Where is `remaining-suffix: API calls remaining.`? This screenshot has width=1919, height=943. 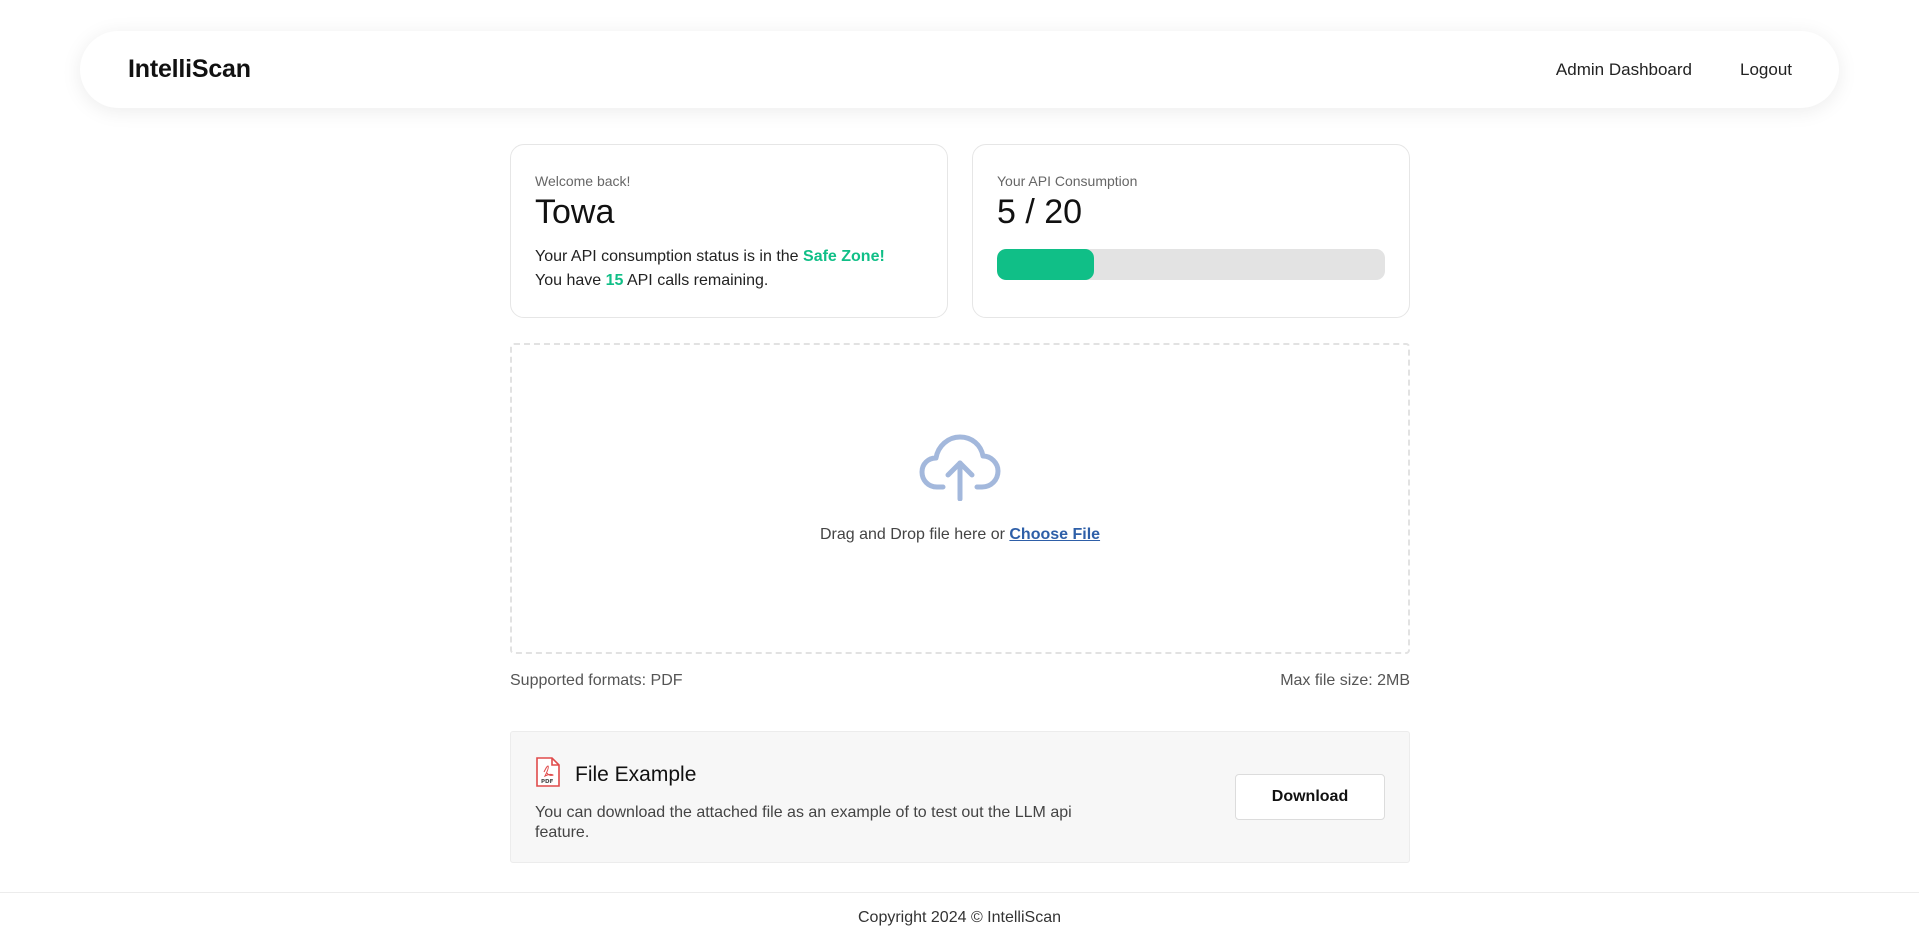 remaining-suffix: API calls remaining. is located at coordinates (697, 280).